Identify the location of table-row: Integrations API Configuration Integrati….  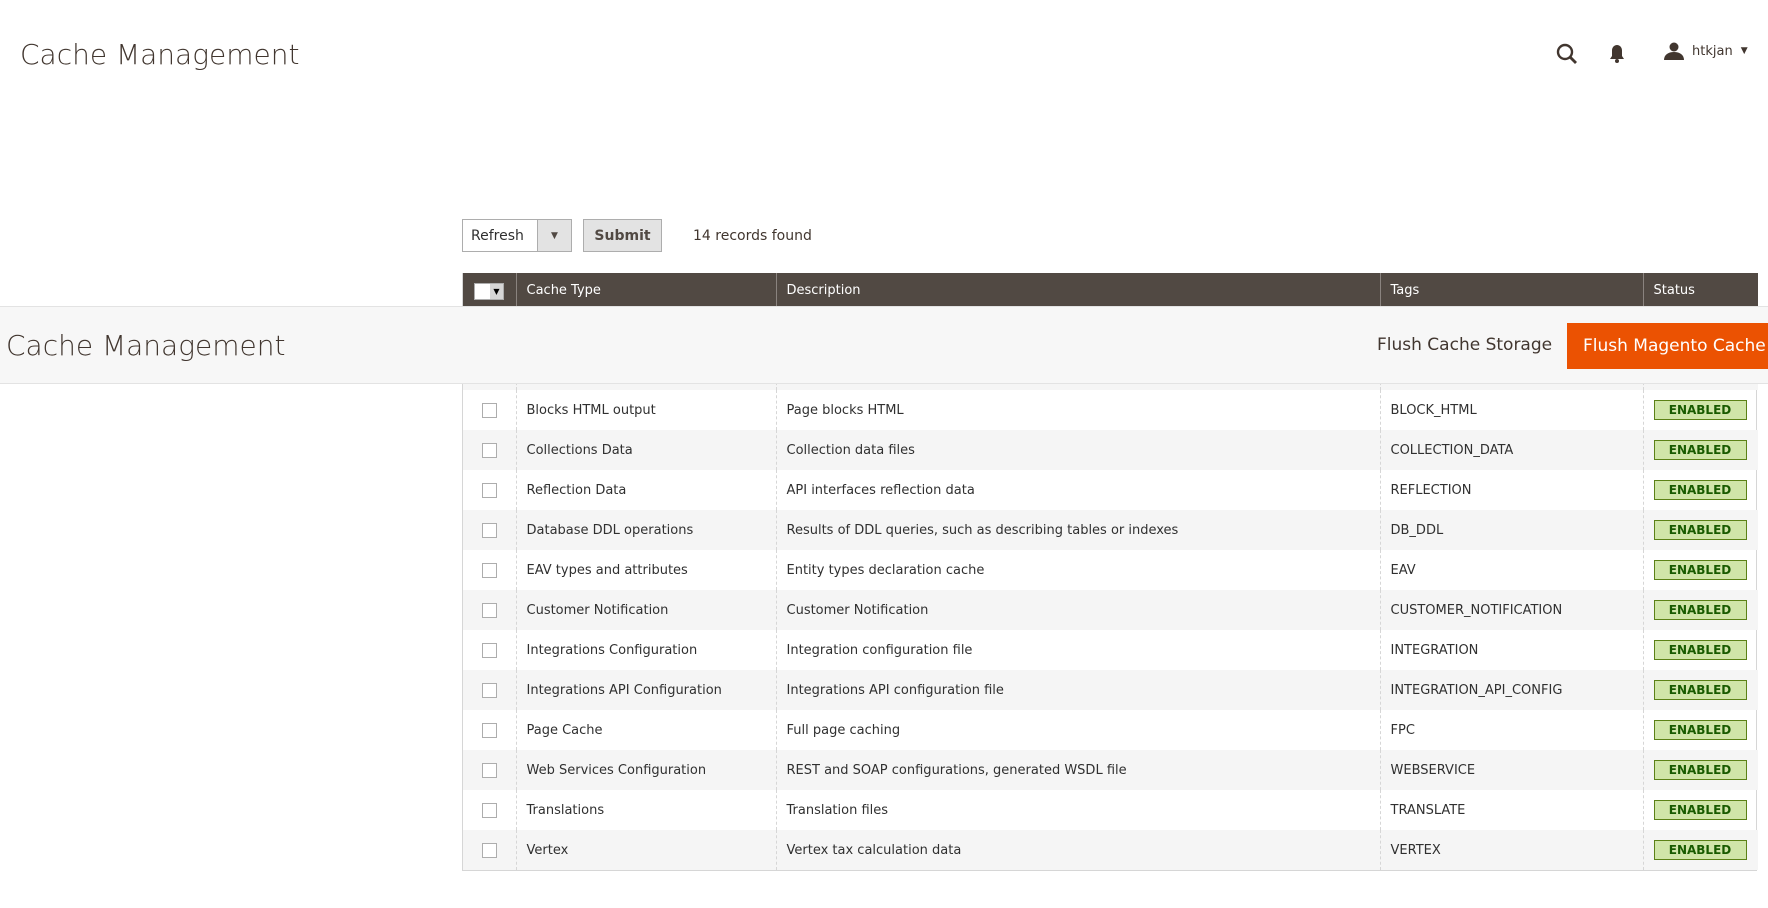
(1110, 690).